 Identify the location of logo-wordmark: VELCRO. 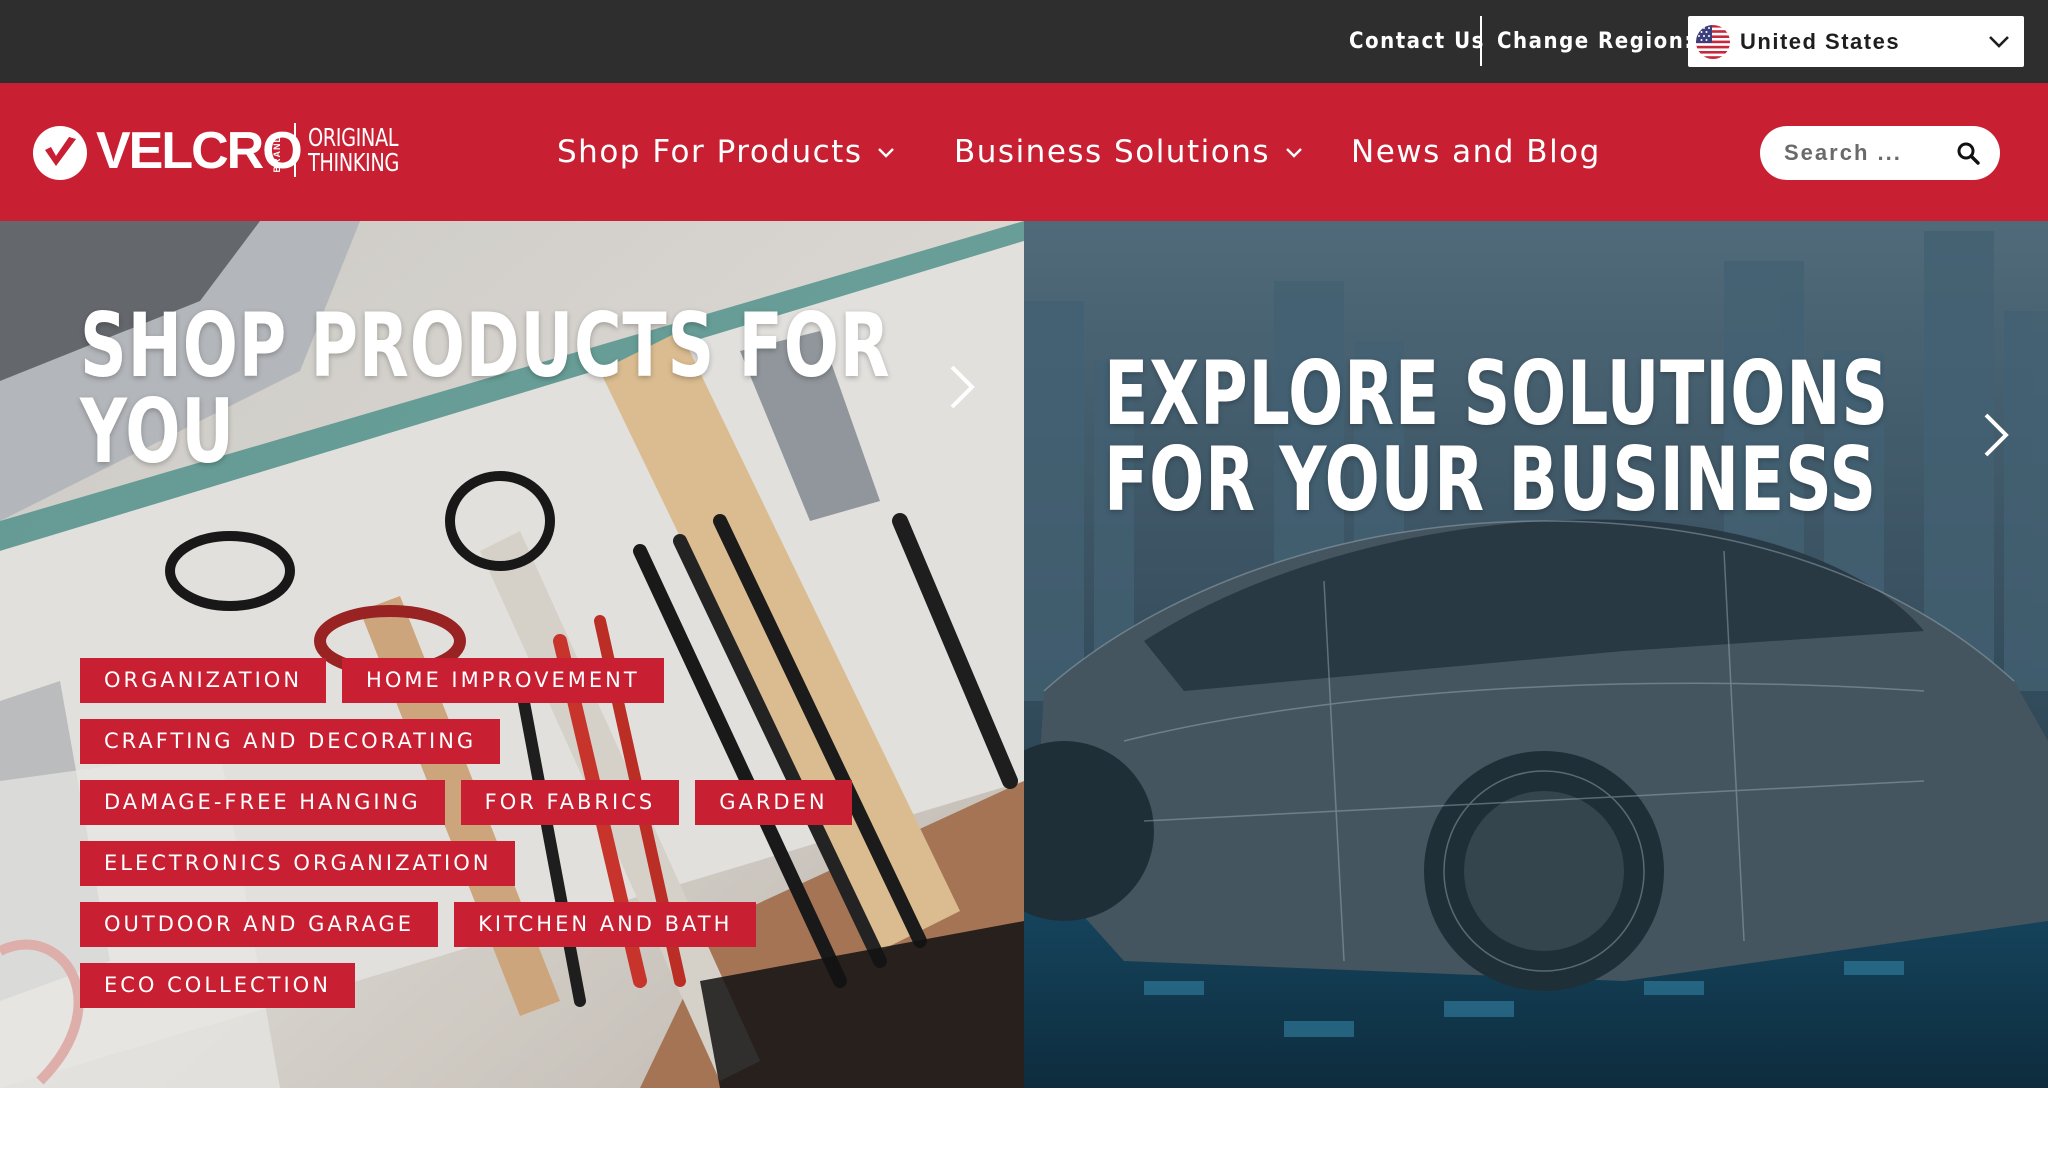
(199, 151).